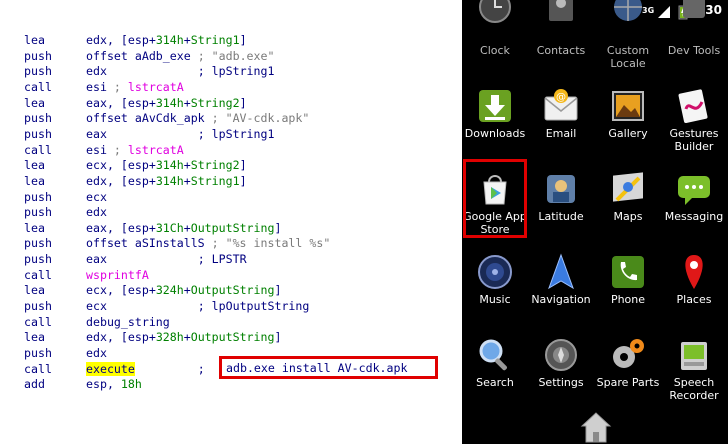  I want to click on operand-text: 324h, so click(169, 290).